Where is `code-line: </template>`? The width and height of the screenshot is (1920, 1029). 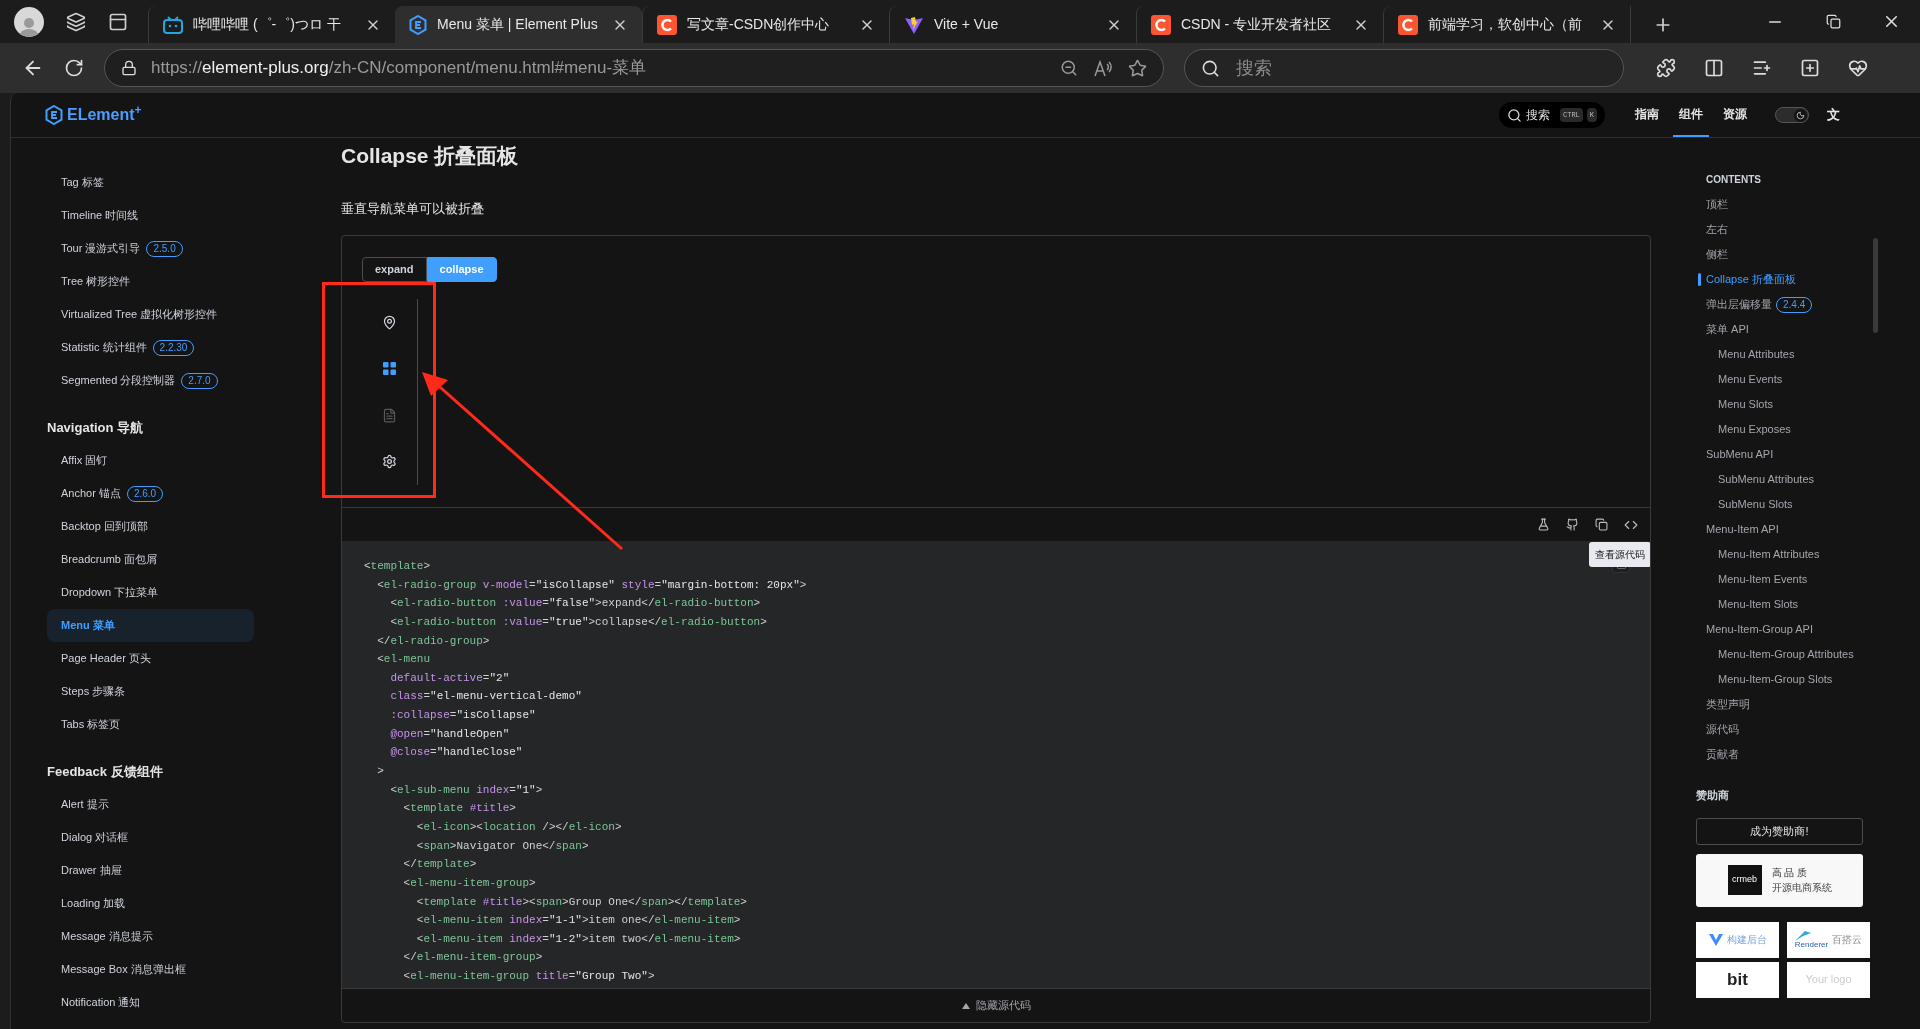
code-line: </template> is located at coordinates (439, 865).